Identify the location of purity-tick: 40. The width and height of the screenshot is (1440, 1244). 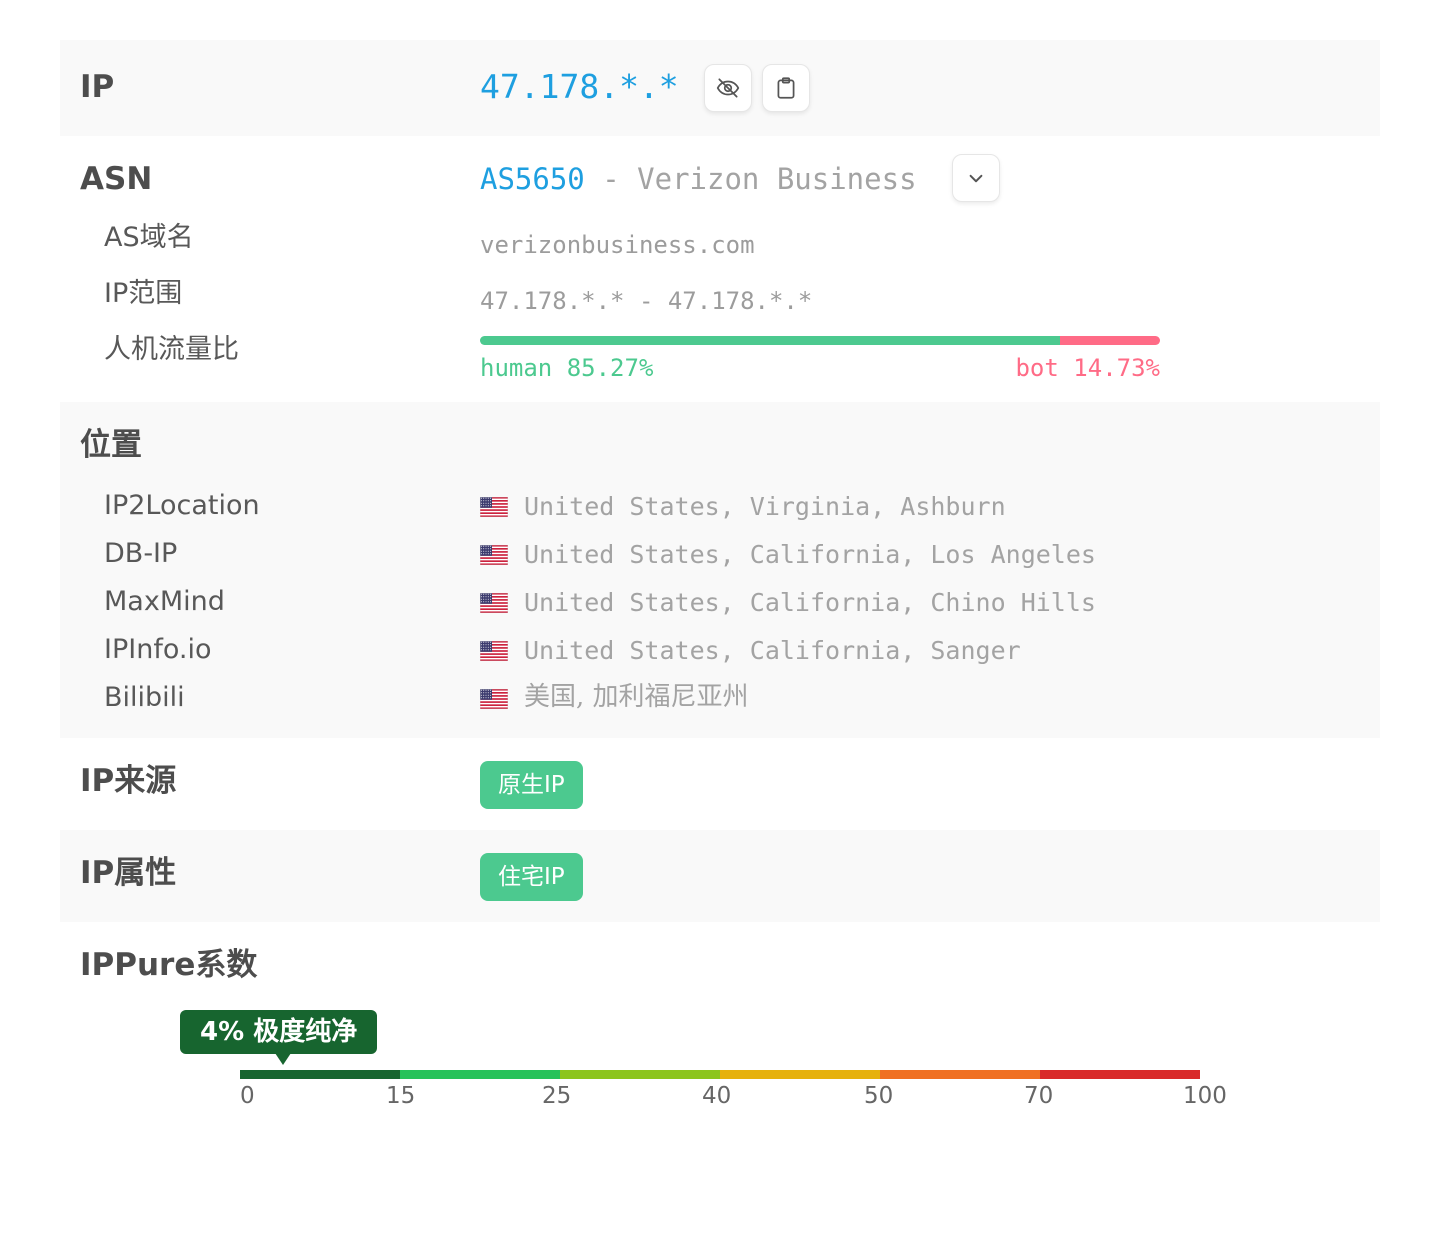
(717, 1096).